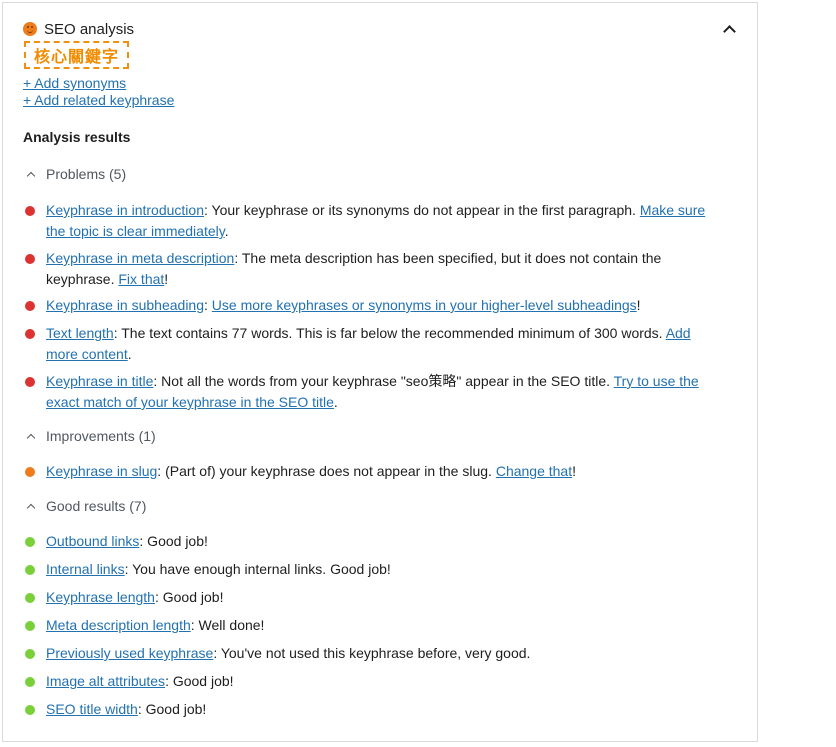 Image resolution: width=836 pixels, height=747 pixels. I want to click on smiley-face-icon, so click(30, 29).